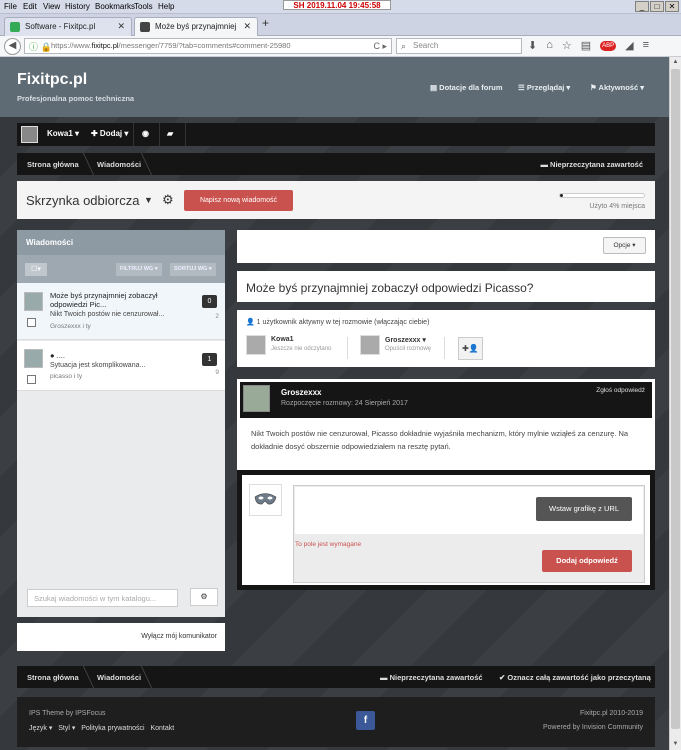  Describe the element at coordinates (405, 340) in the screenshot. I see `participant-name: Groszexxx ▾` at that location.